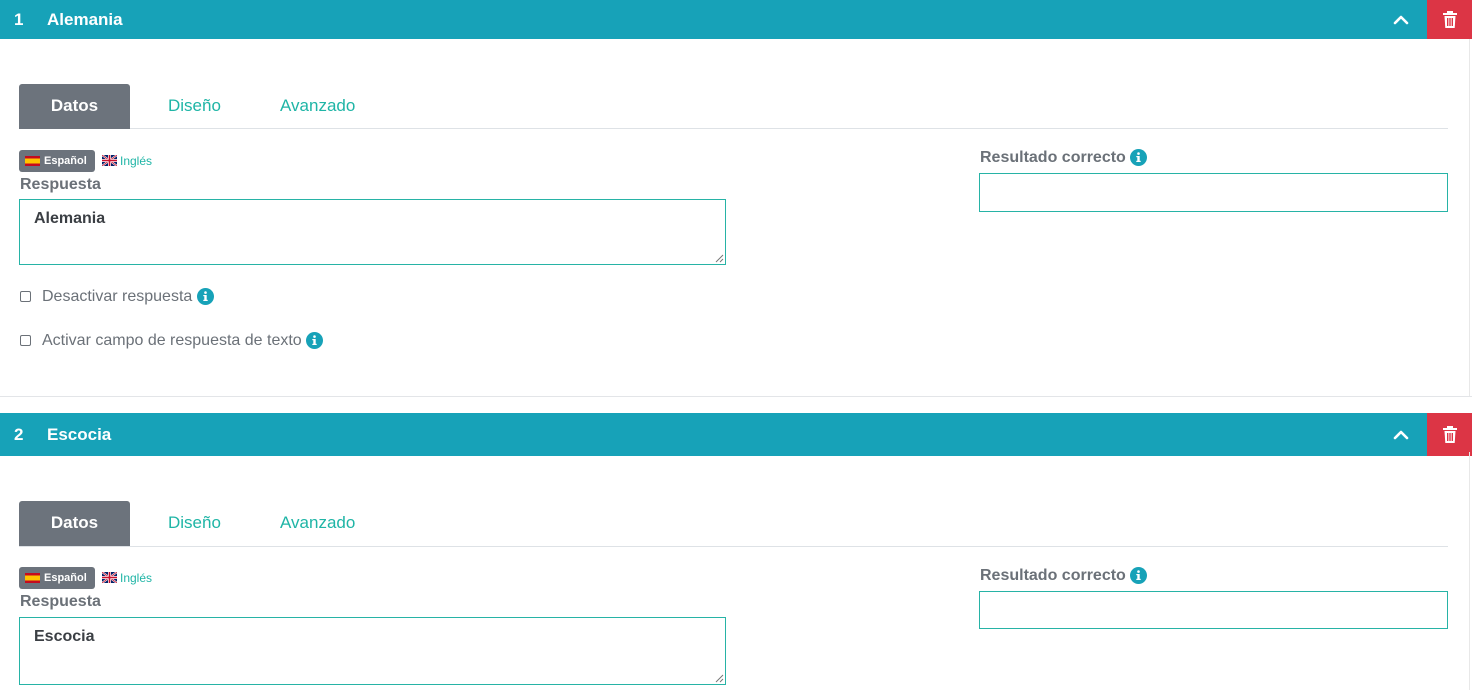 The height and width of the screenshot is (690, 1472). I want to click on section-header: 1 Alemania, so click(713, 19).